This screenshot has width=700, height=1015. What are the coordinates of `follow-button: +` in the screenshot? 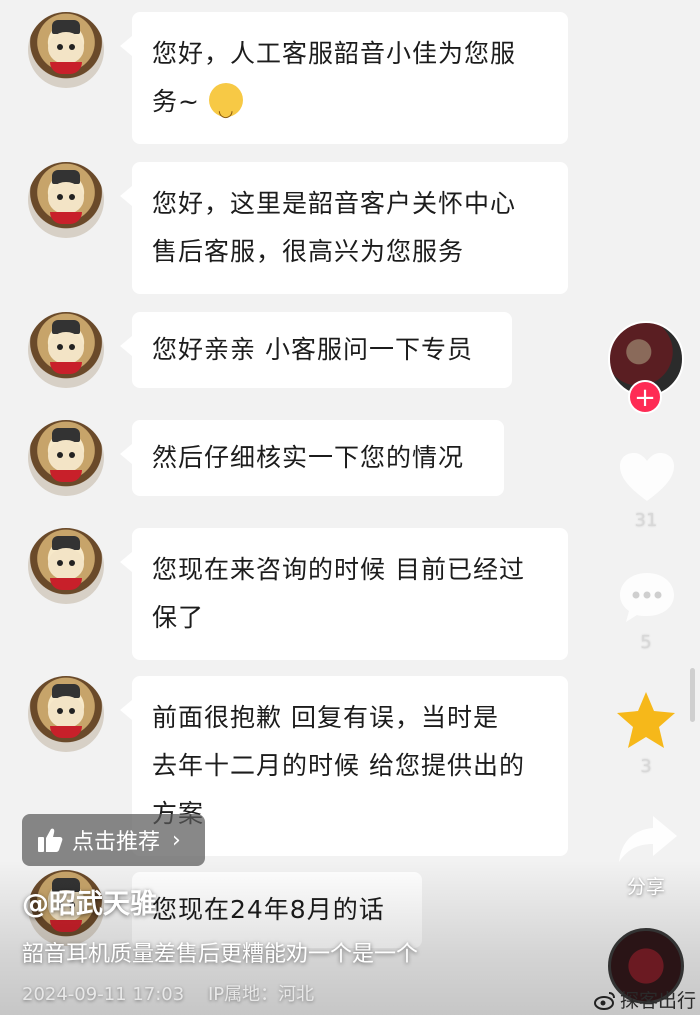 It's located at (645, 397).